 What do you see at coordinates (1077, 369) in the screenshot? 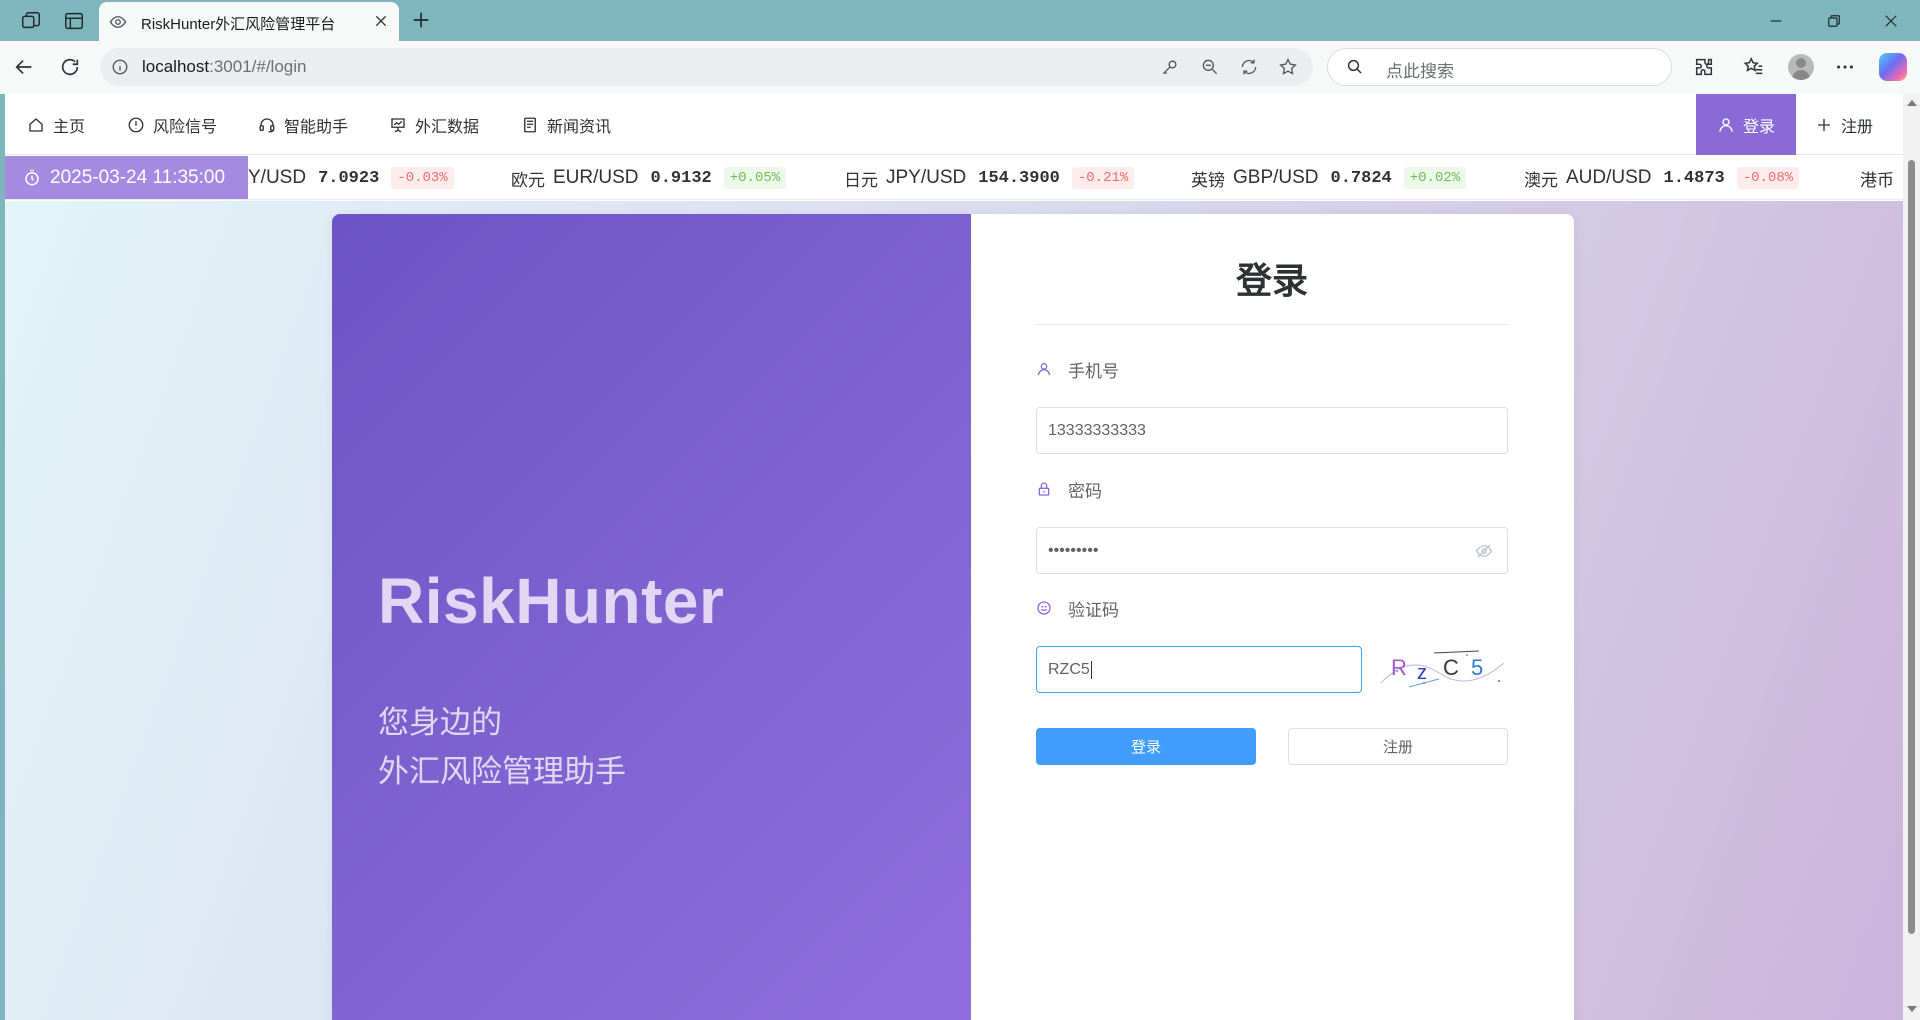
I see `phone-label: 手机号` at bounding box center [1077, 369].